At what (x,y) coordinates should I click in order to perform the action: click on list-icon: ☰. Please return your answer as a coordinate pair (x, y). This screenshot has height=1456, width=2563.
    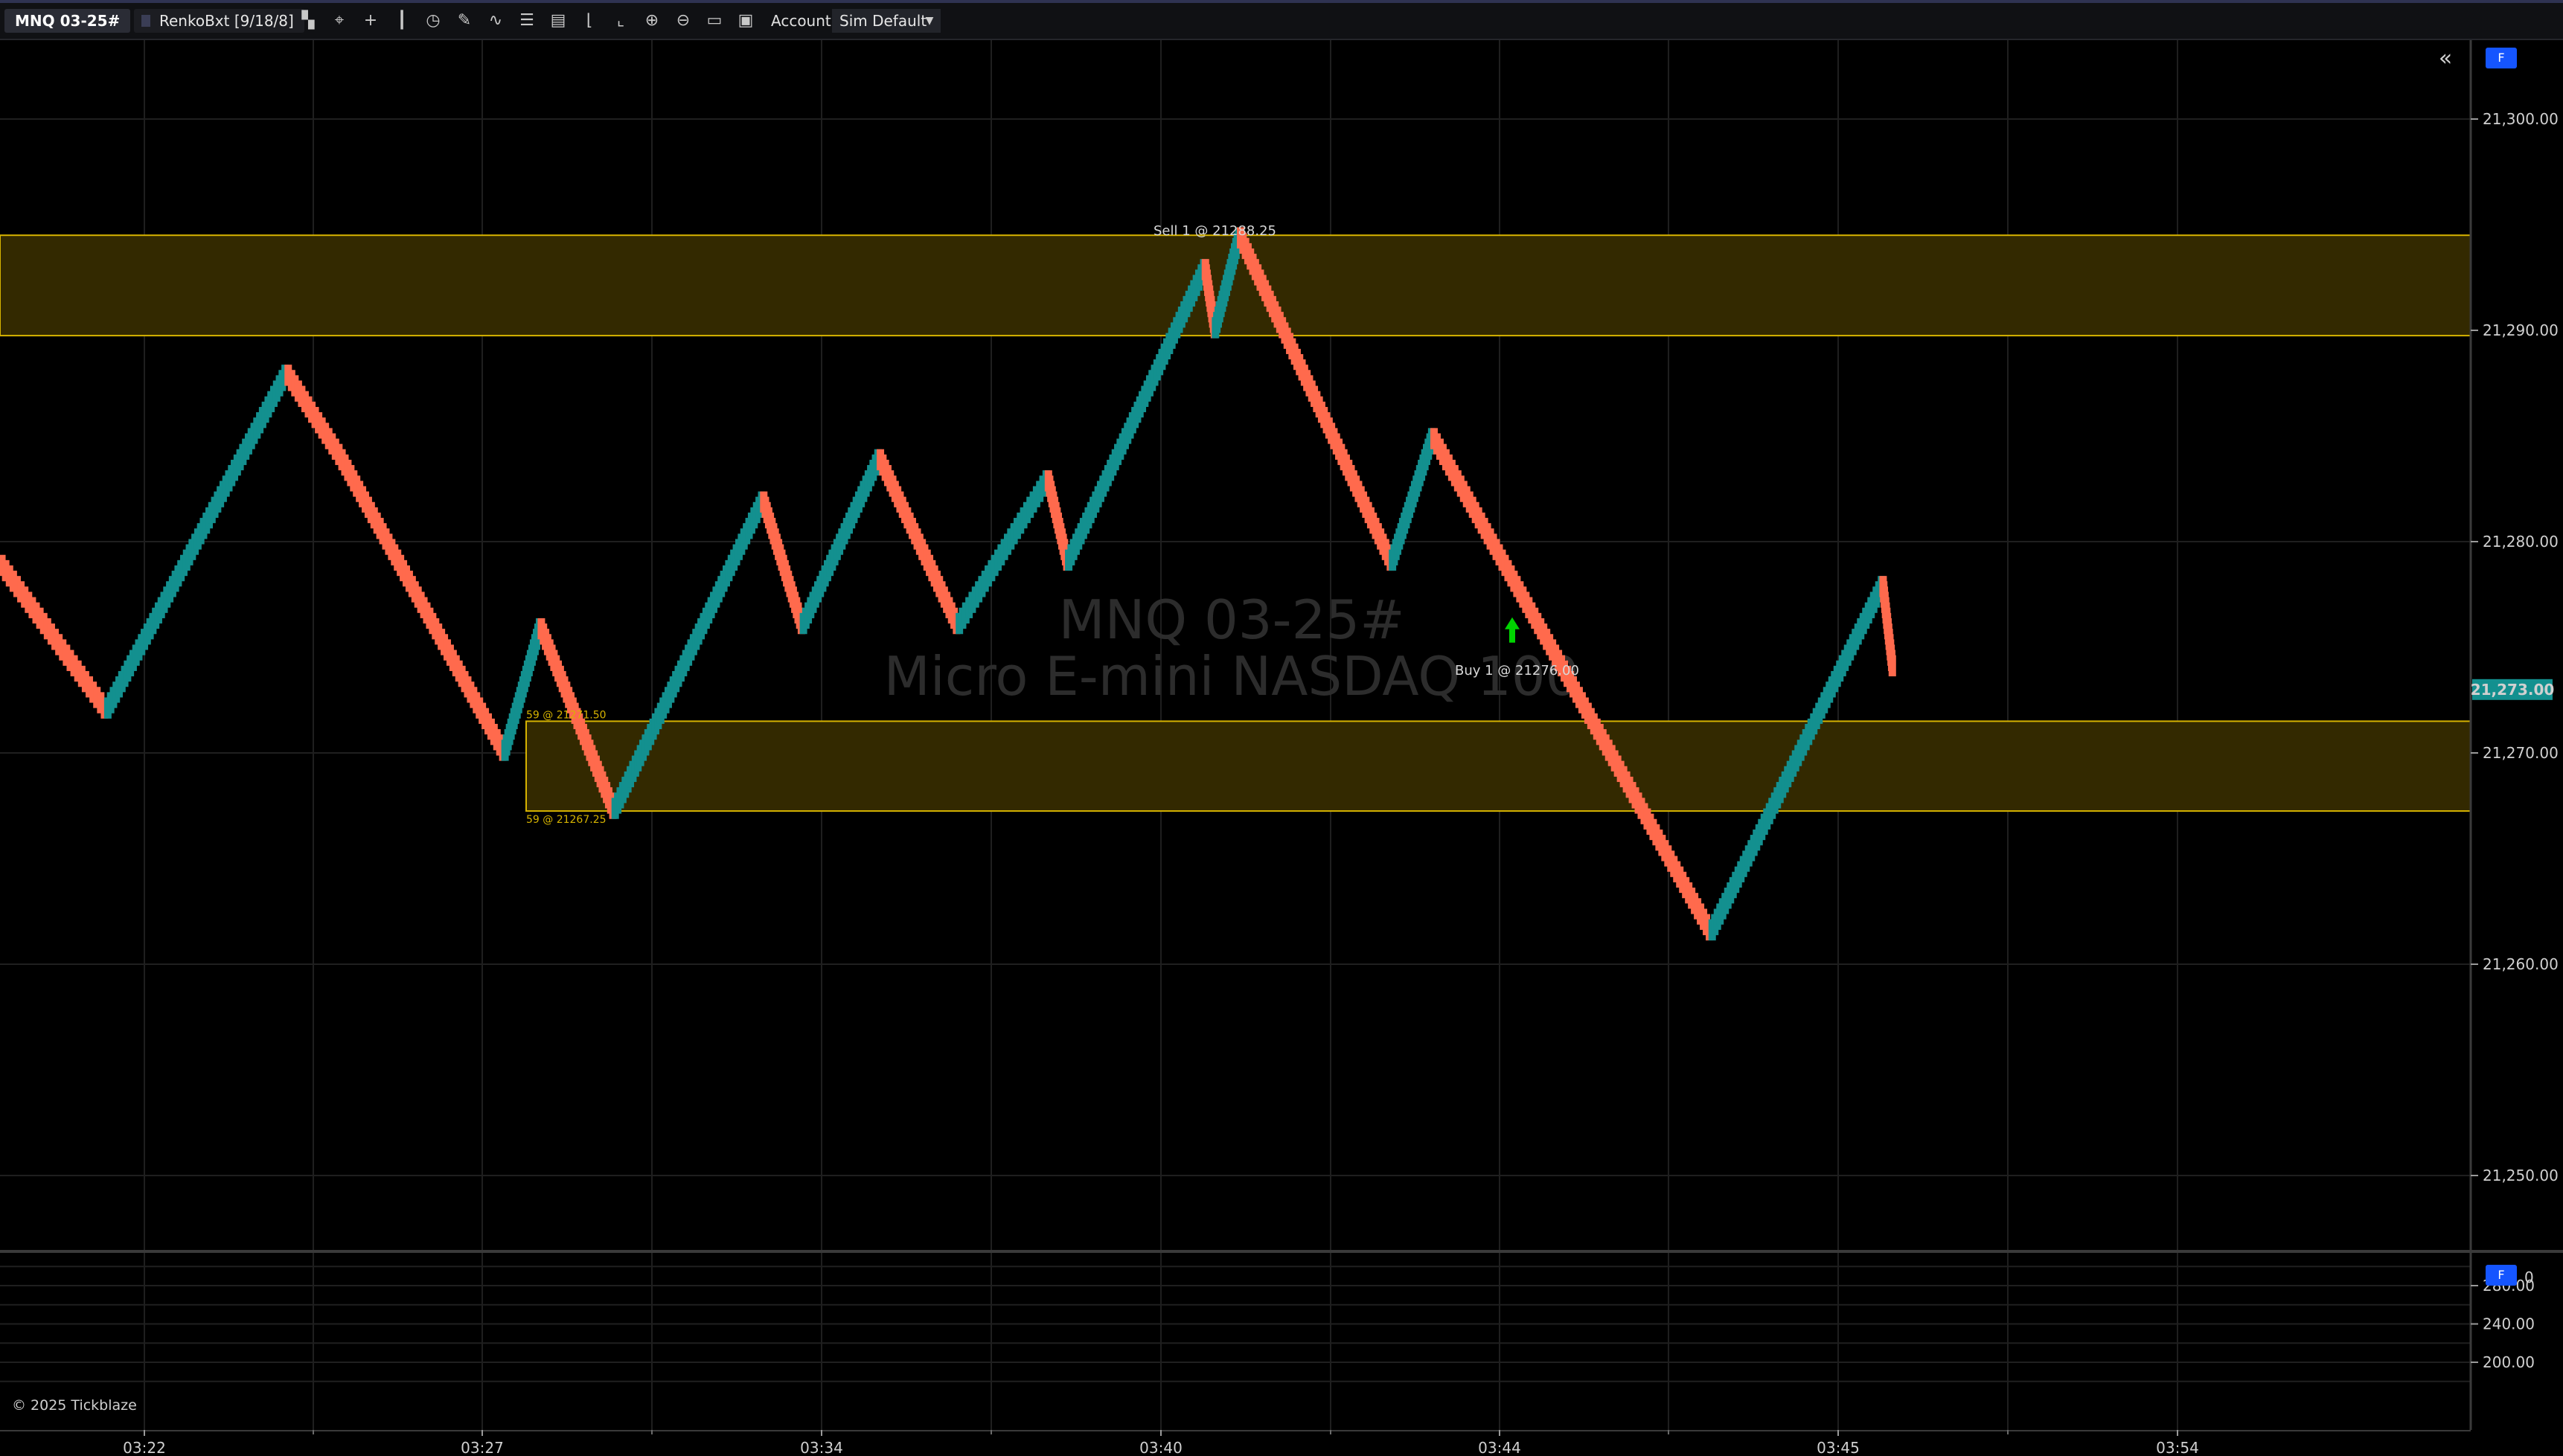
    Looking at the image, I should click on (527, 21).